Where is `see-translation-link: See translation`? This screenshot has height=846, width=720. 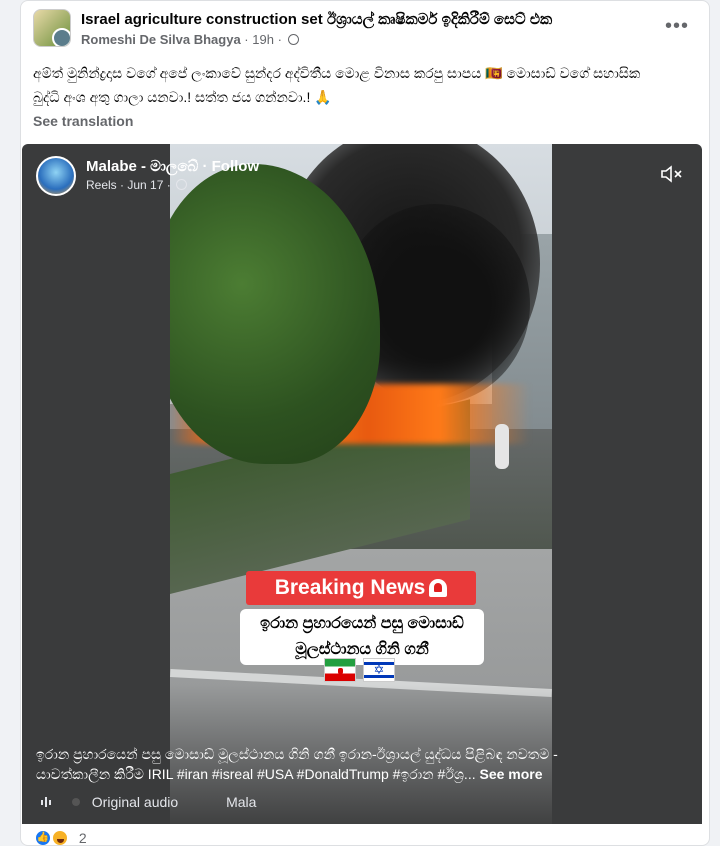
see-translation-link: See translation is located at coordinates (83, 121).